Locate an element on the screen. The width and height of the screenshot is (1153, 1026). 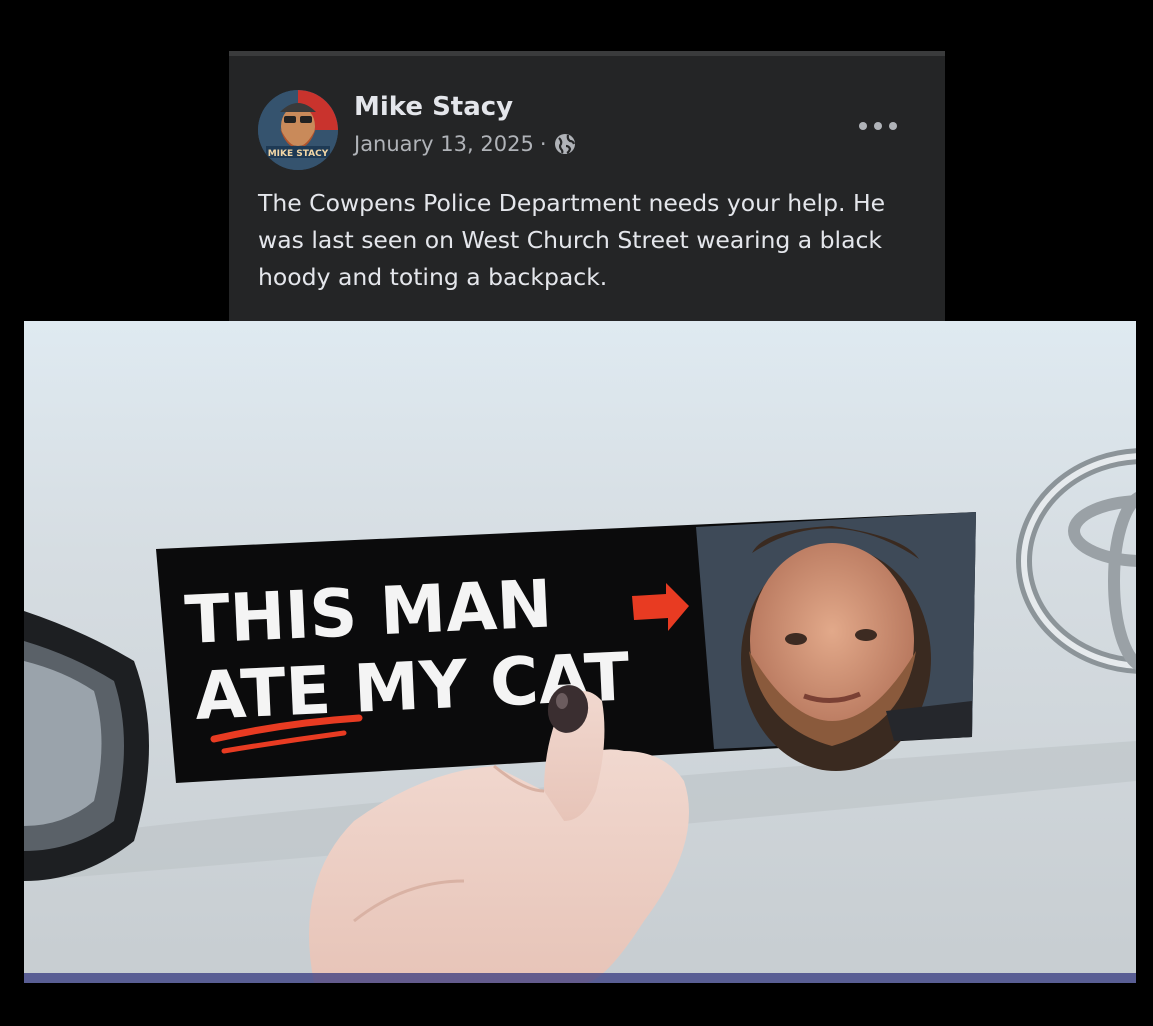
post-date: January 13, 2025 is located at coordinates (444, 144).